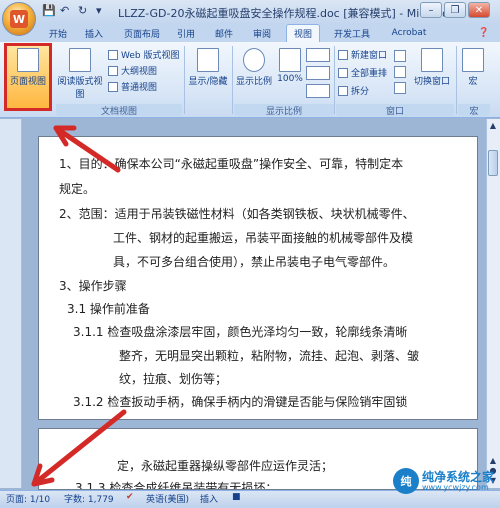  Describe the element at coordinates (28, 498) in the screenshot. I see `page-count-status: 页面: 1/10` at that location.